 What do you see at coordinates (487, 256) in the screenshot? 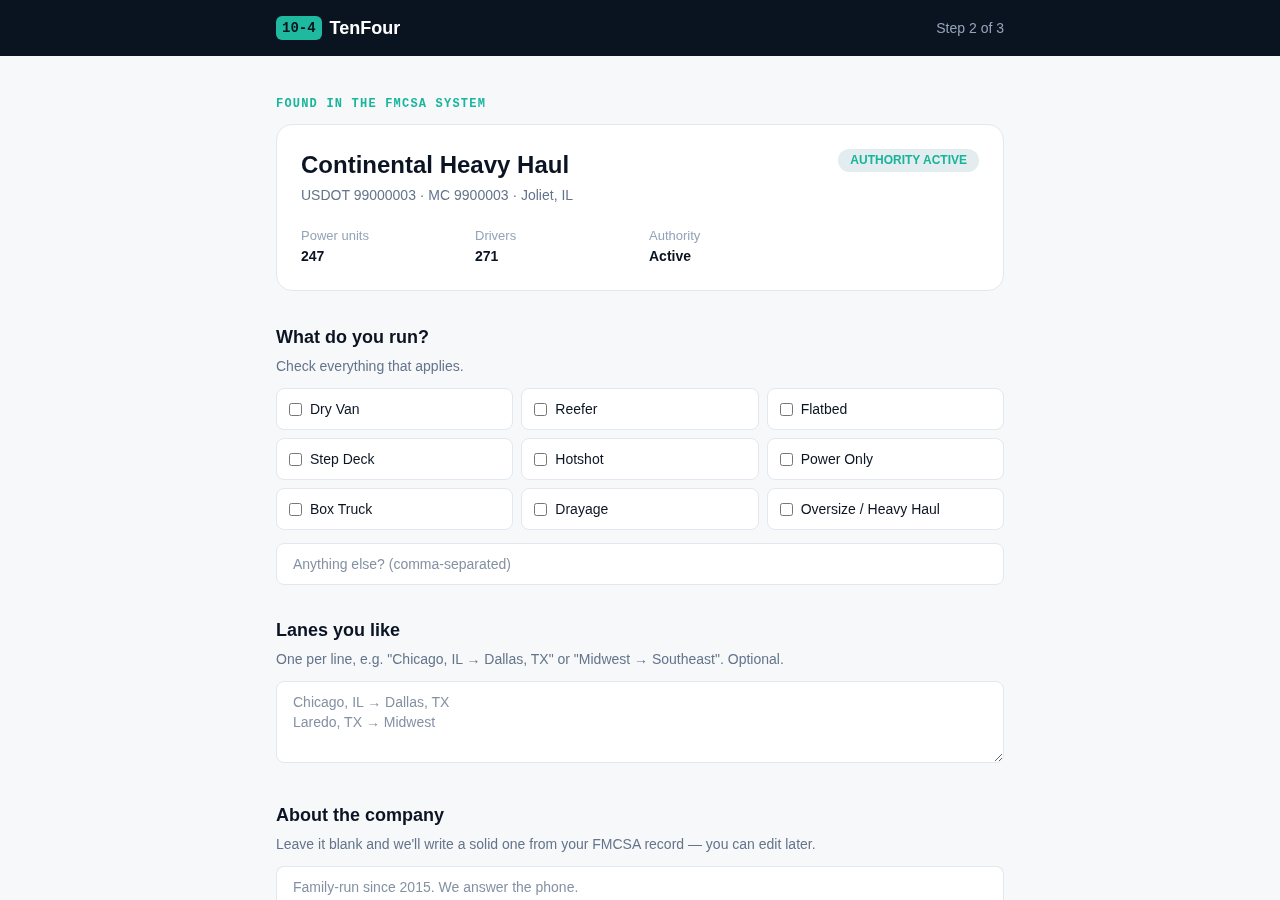
I see `stat-value: 271` at bounding box center [487, 256].